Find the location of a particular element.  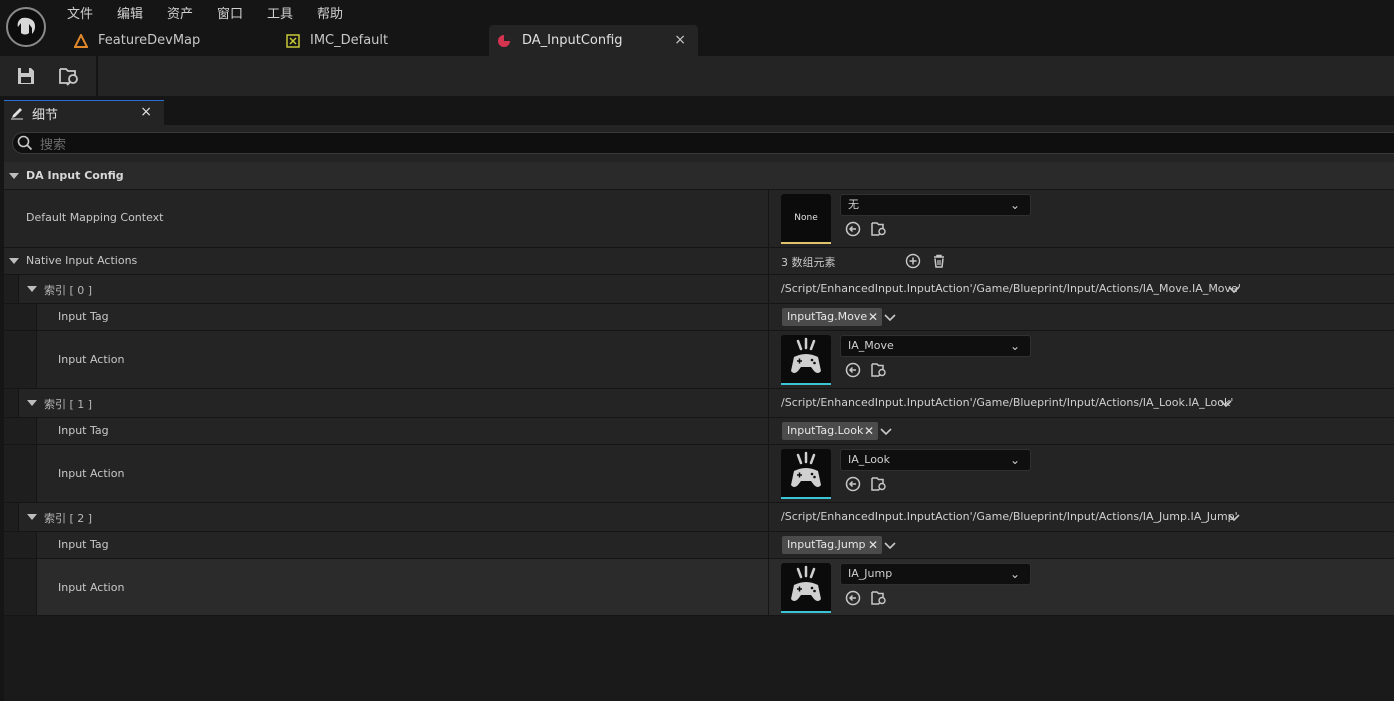

browse-to-asset-icon is located at coordinates (70, 76).